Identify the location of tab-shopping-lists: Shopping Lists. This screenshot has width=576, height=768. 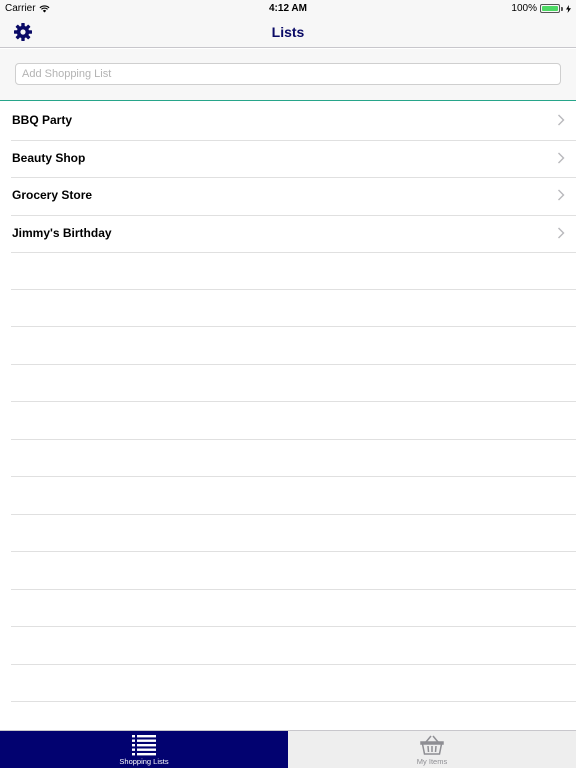
(144, 749).